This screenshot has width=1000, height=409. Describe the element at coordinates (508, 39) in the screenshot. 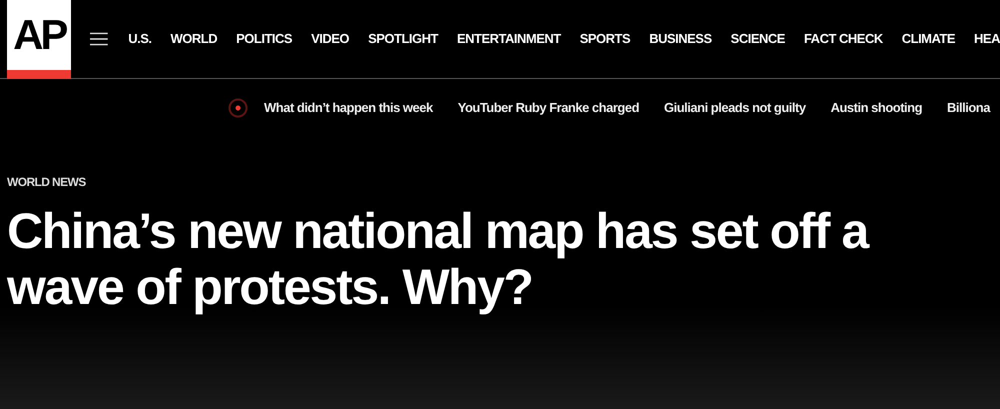

I see `nav-link: ENTERTAINMENT` at that location.